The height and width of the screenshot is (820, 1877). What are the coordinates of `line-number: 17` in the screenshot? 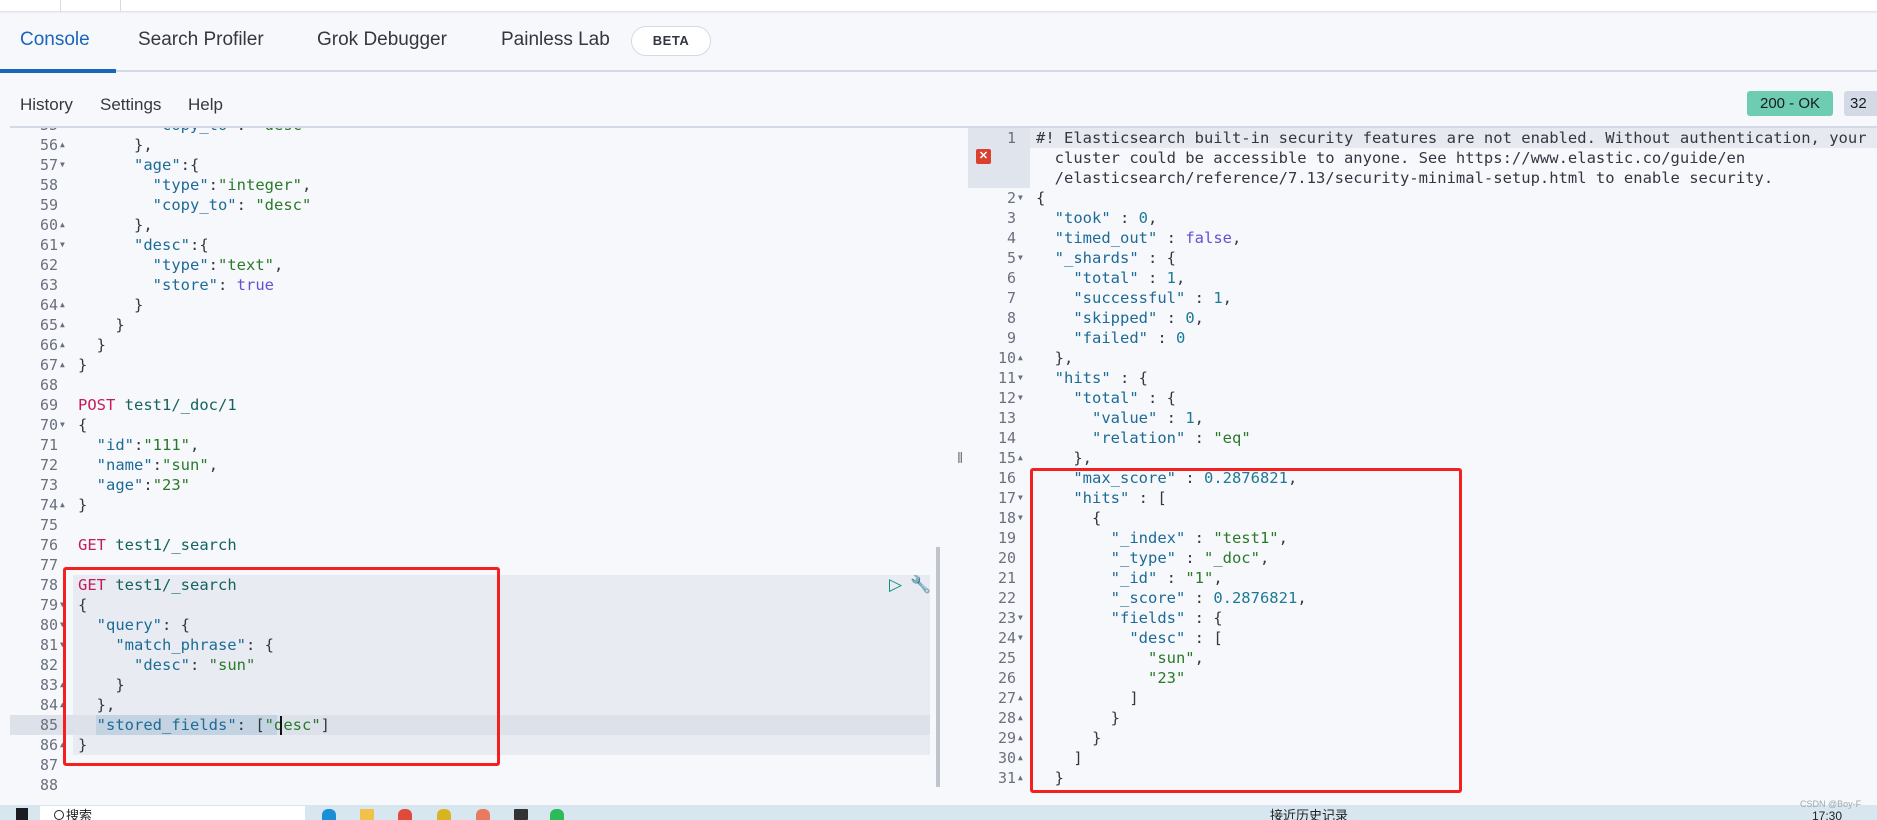 It's located at (1006, 498).